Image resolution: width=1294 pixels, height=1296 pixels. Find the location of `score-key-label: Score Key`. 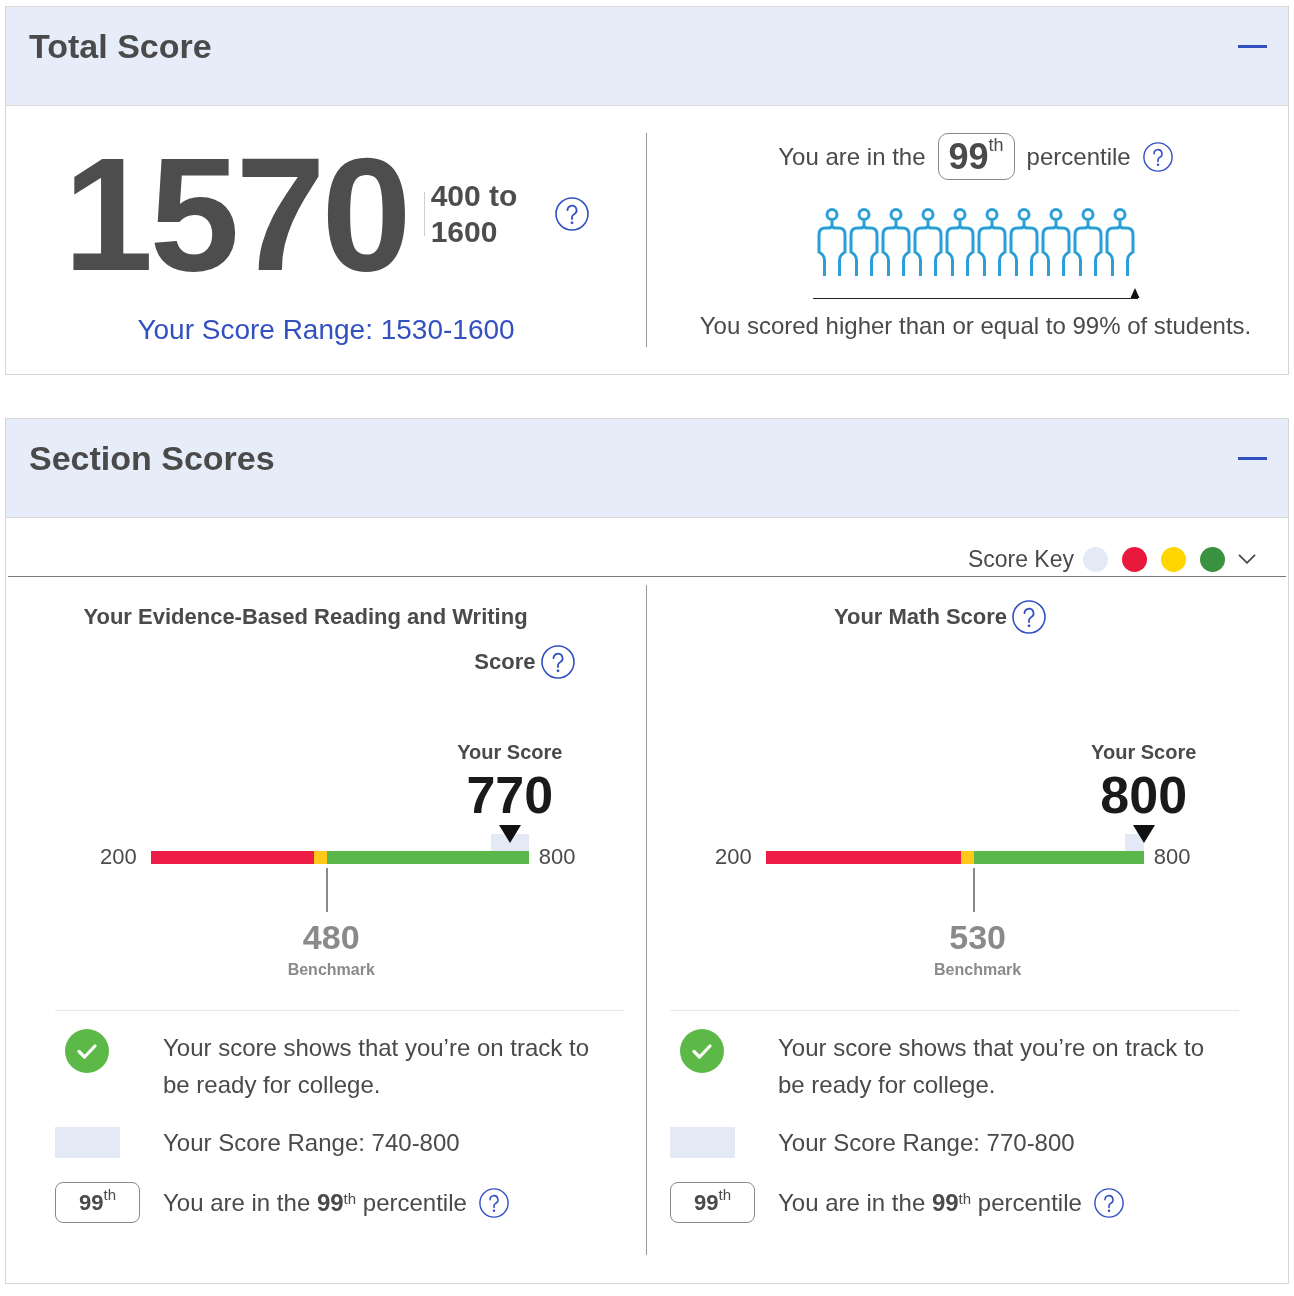

score-key-label: Score Key is located at coordinates (1020, 559).